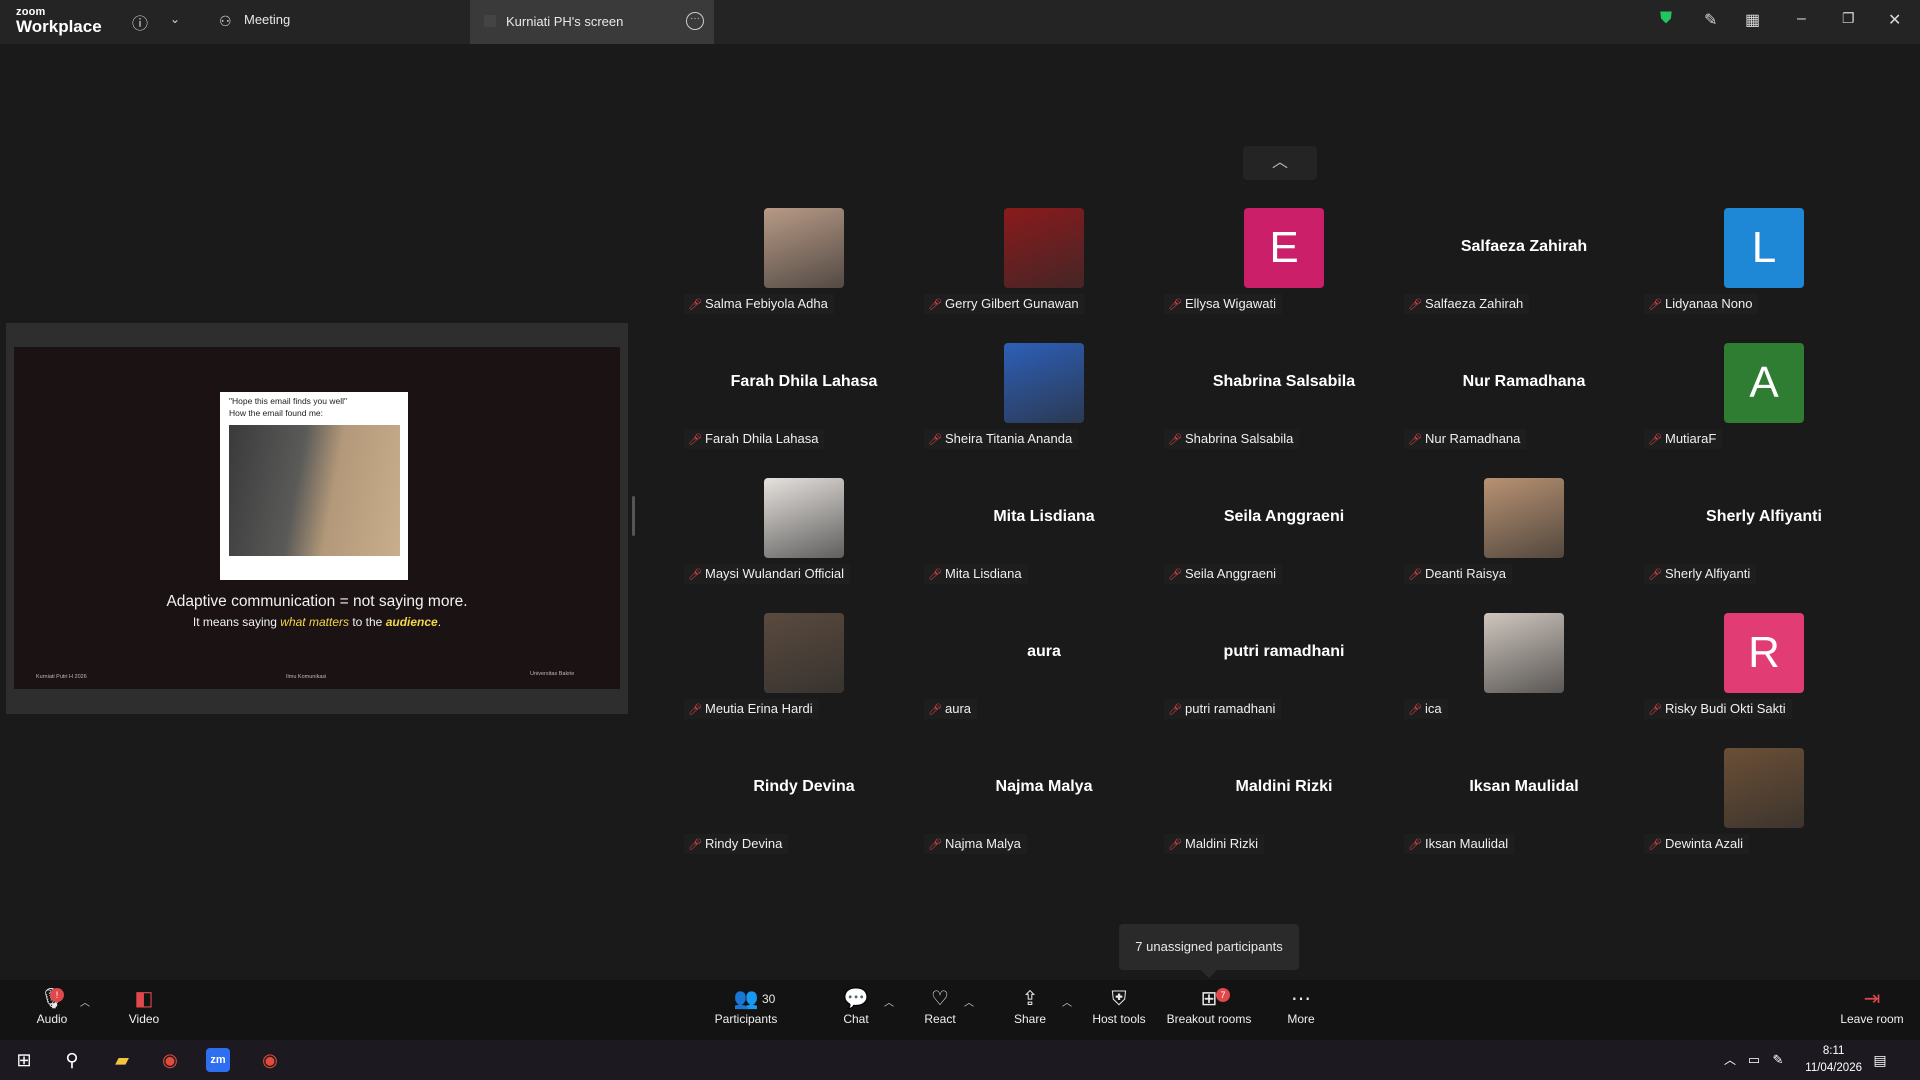 This screenshot has width=1920, height=1080. I want to click on participant-name-tag: 🎤︎ Lidyanaa Nono, so click(1701, 304).